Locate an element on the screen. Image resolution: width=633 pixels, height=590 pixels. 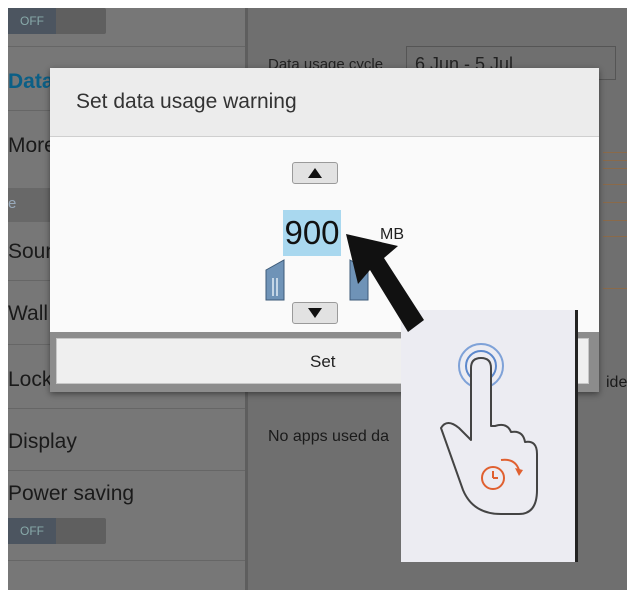
increment-button is located at coordinates (315, 173).